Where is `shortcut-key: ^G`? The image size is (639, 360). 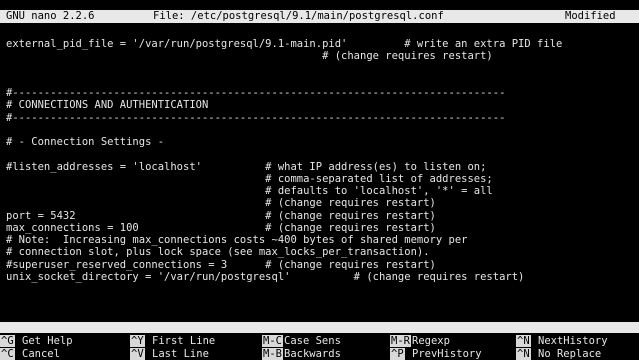
shortcut-key: ^G is located at coordinates (7, 341).